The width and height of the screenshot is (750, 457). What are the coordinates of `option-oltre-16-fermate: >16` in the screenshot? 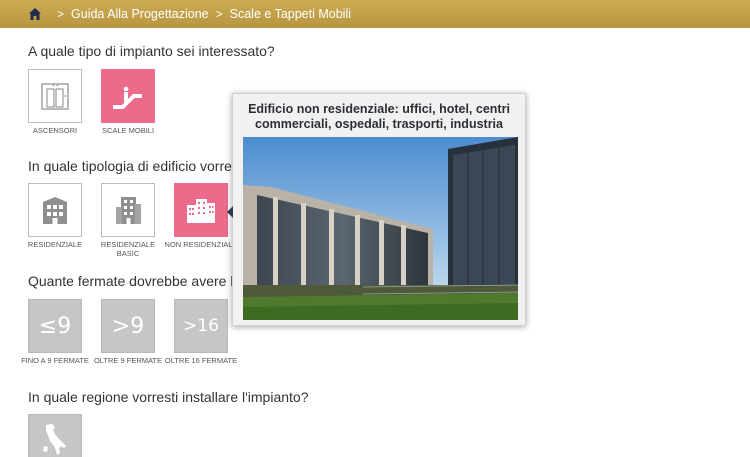 It's located at (201, 326).